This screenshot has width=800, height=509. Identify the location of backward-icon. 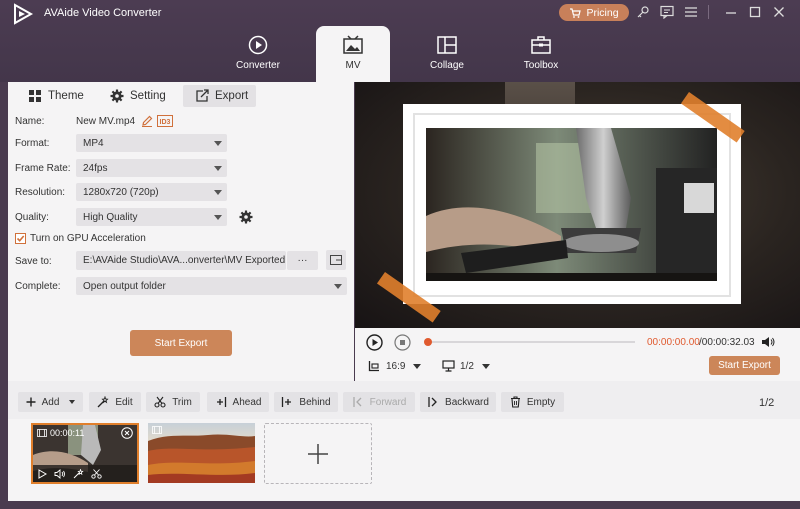
(432, 402).